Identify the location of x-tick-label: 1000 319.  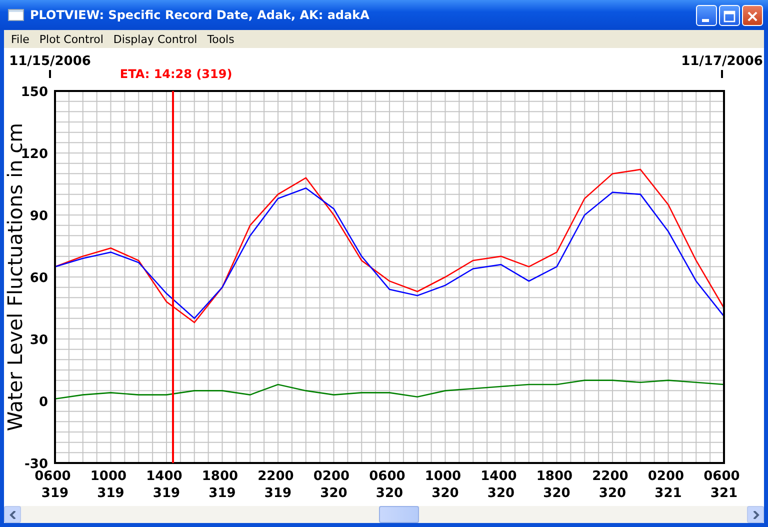
(108, 485).